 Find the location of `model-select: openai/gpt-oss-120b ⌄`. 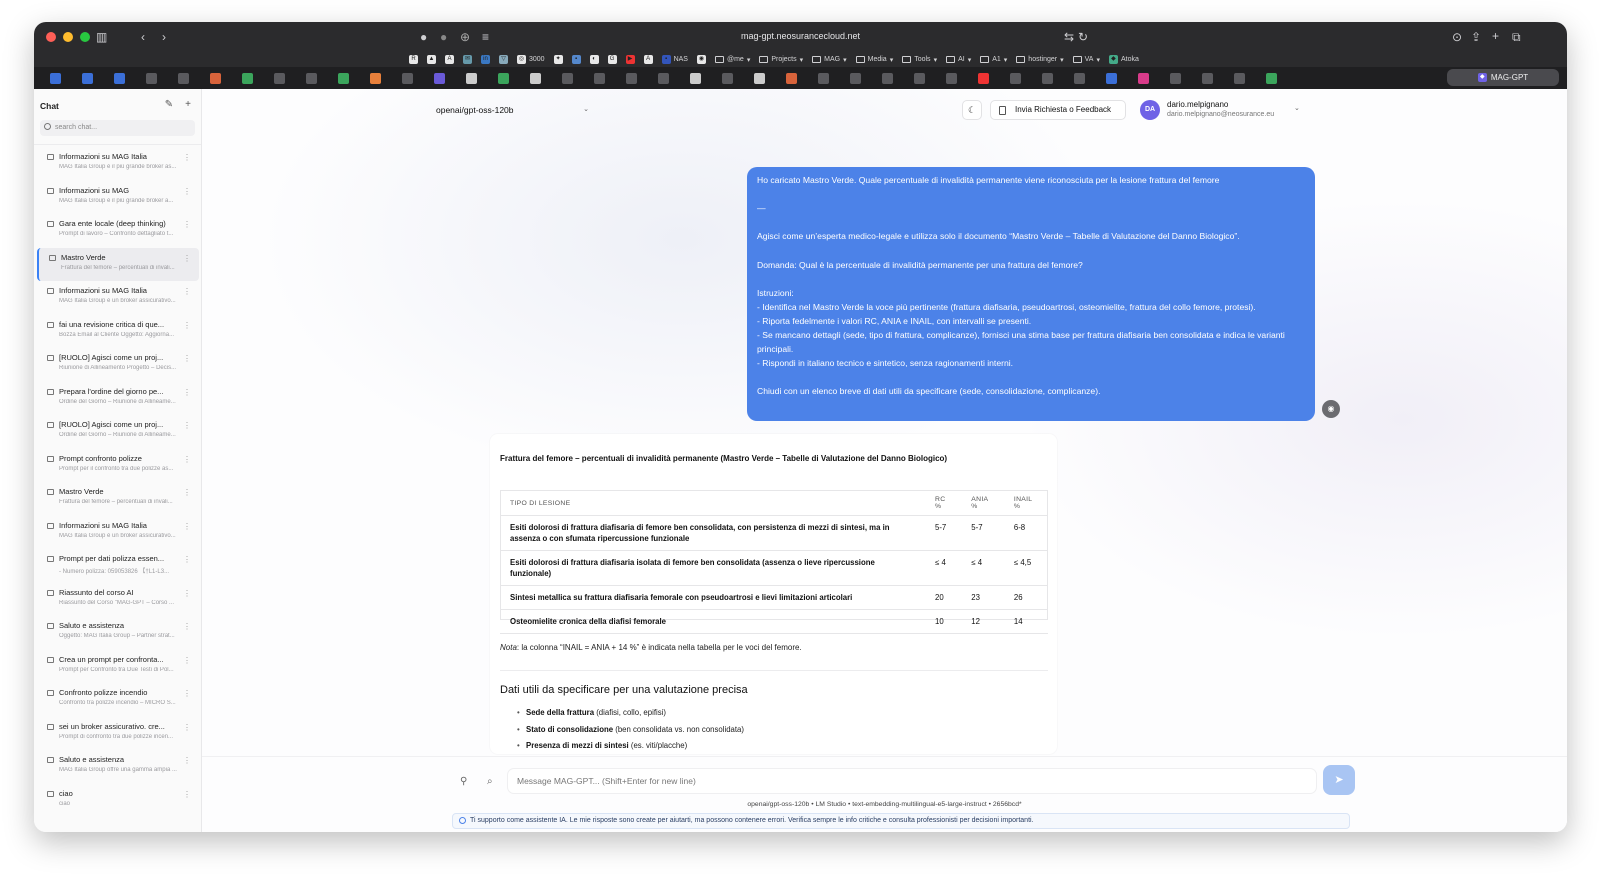

model-select: openai/gpt-oss-120b ⌄ is located at coordinates (512, 110).